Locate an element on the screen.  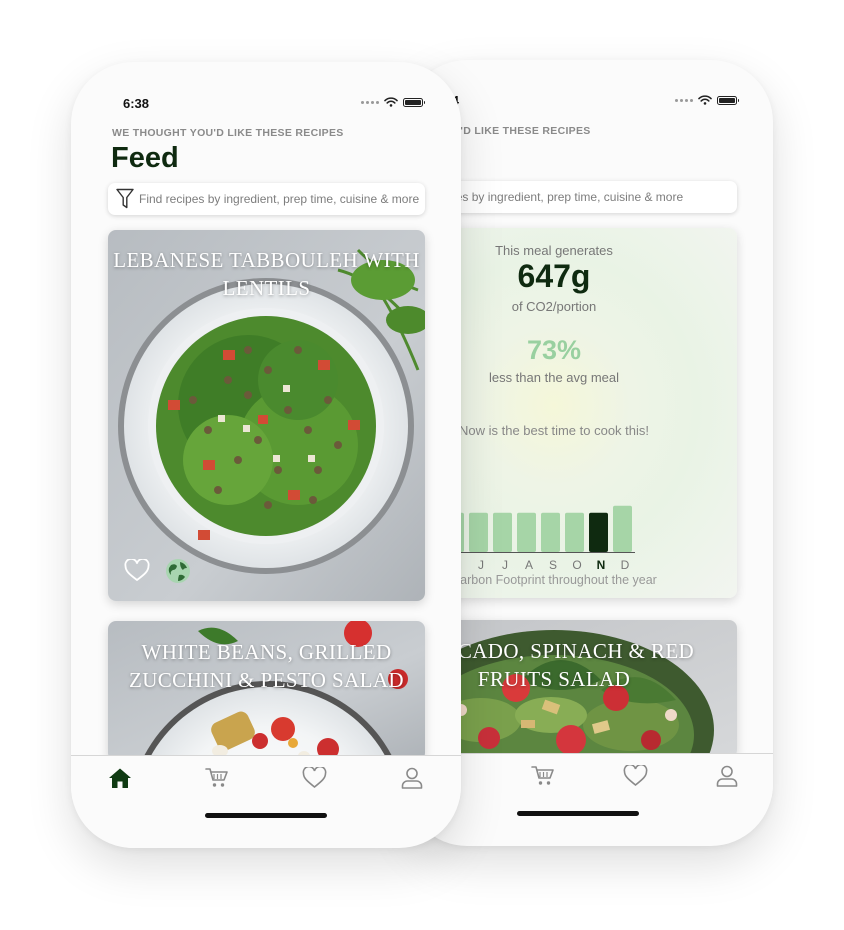
month-label: D is located at coordinates (625, 565).